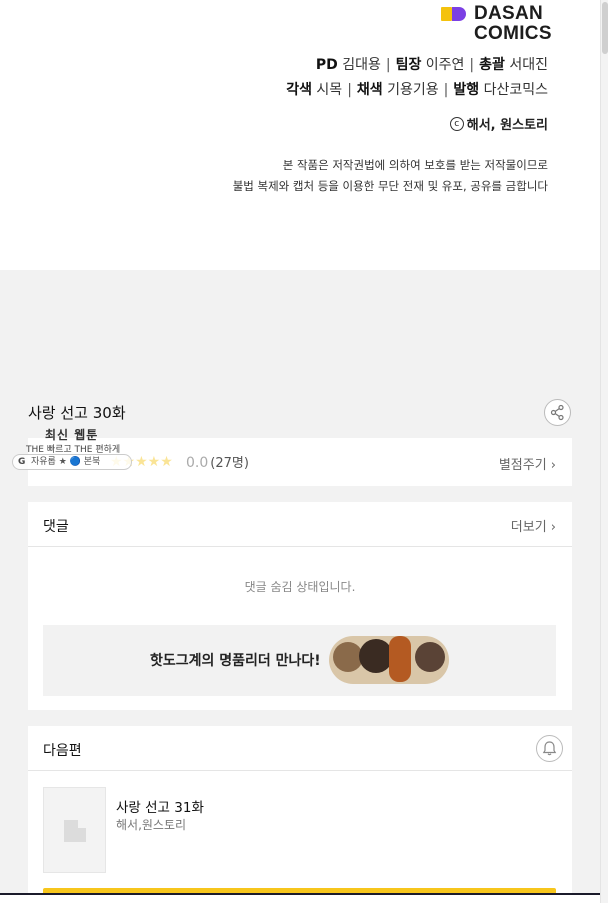 The image size is (608, 903). Describe the element at coordinates (390, 186) in the screenshot. I see `notice-line-2: 불법 복제와 캡처 등을 이용한 무단 전재 및 유포, 공유를 금합니다` at that location.